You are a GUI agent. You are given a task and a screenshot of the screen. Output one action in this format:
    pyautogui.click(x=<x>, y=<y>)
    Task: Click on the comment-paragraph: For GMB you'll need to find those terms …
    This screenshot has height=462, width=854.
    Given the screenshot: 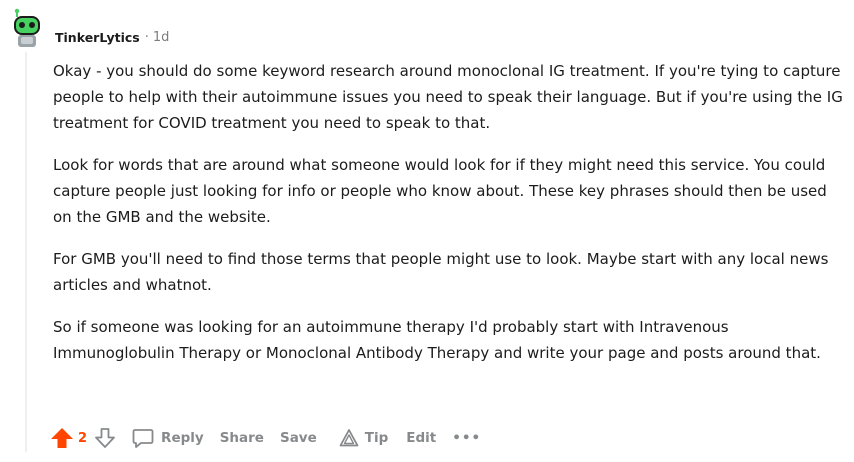 What is the action you would take?
    pyautogui.click(x=441, y=272)
    